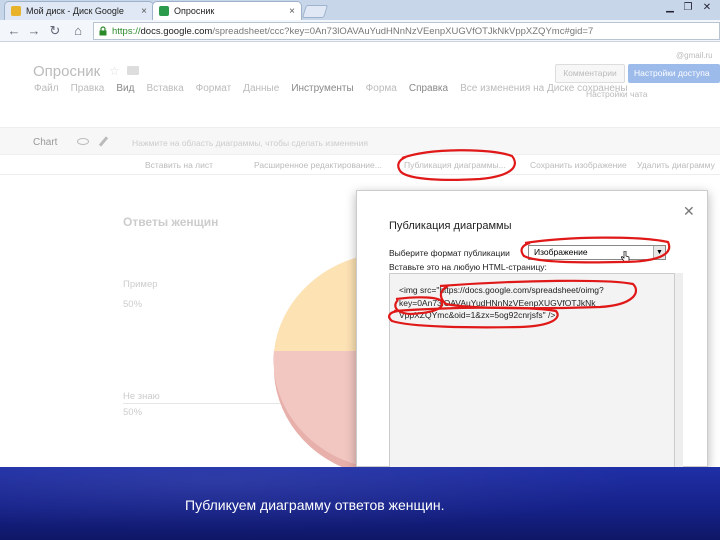 The image size is (720, 540). Describe the element at coordinates (561, 252) in the screenshot. I see `format-select-value: Изображение` at that location.